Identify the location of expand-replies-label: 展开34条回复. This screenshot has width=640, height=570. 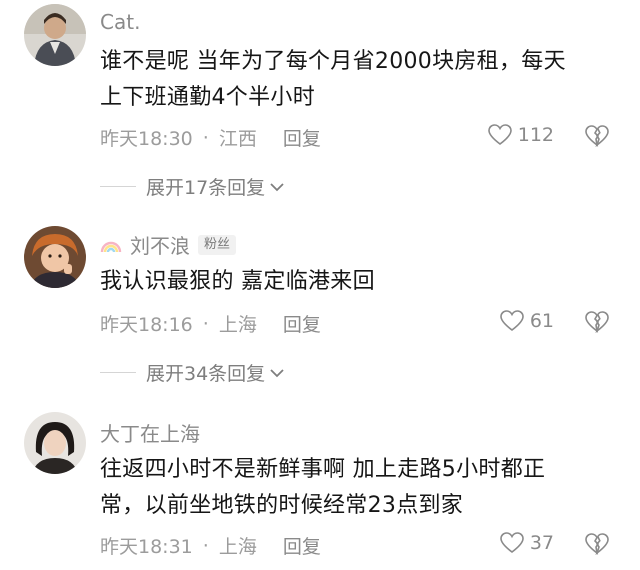
(206, 374).